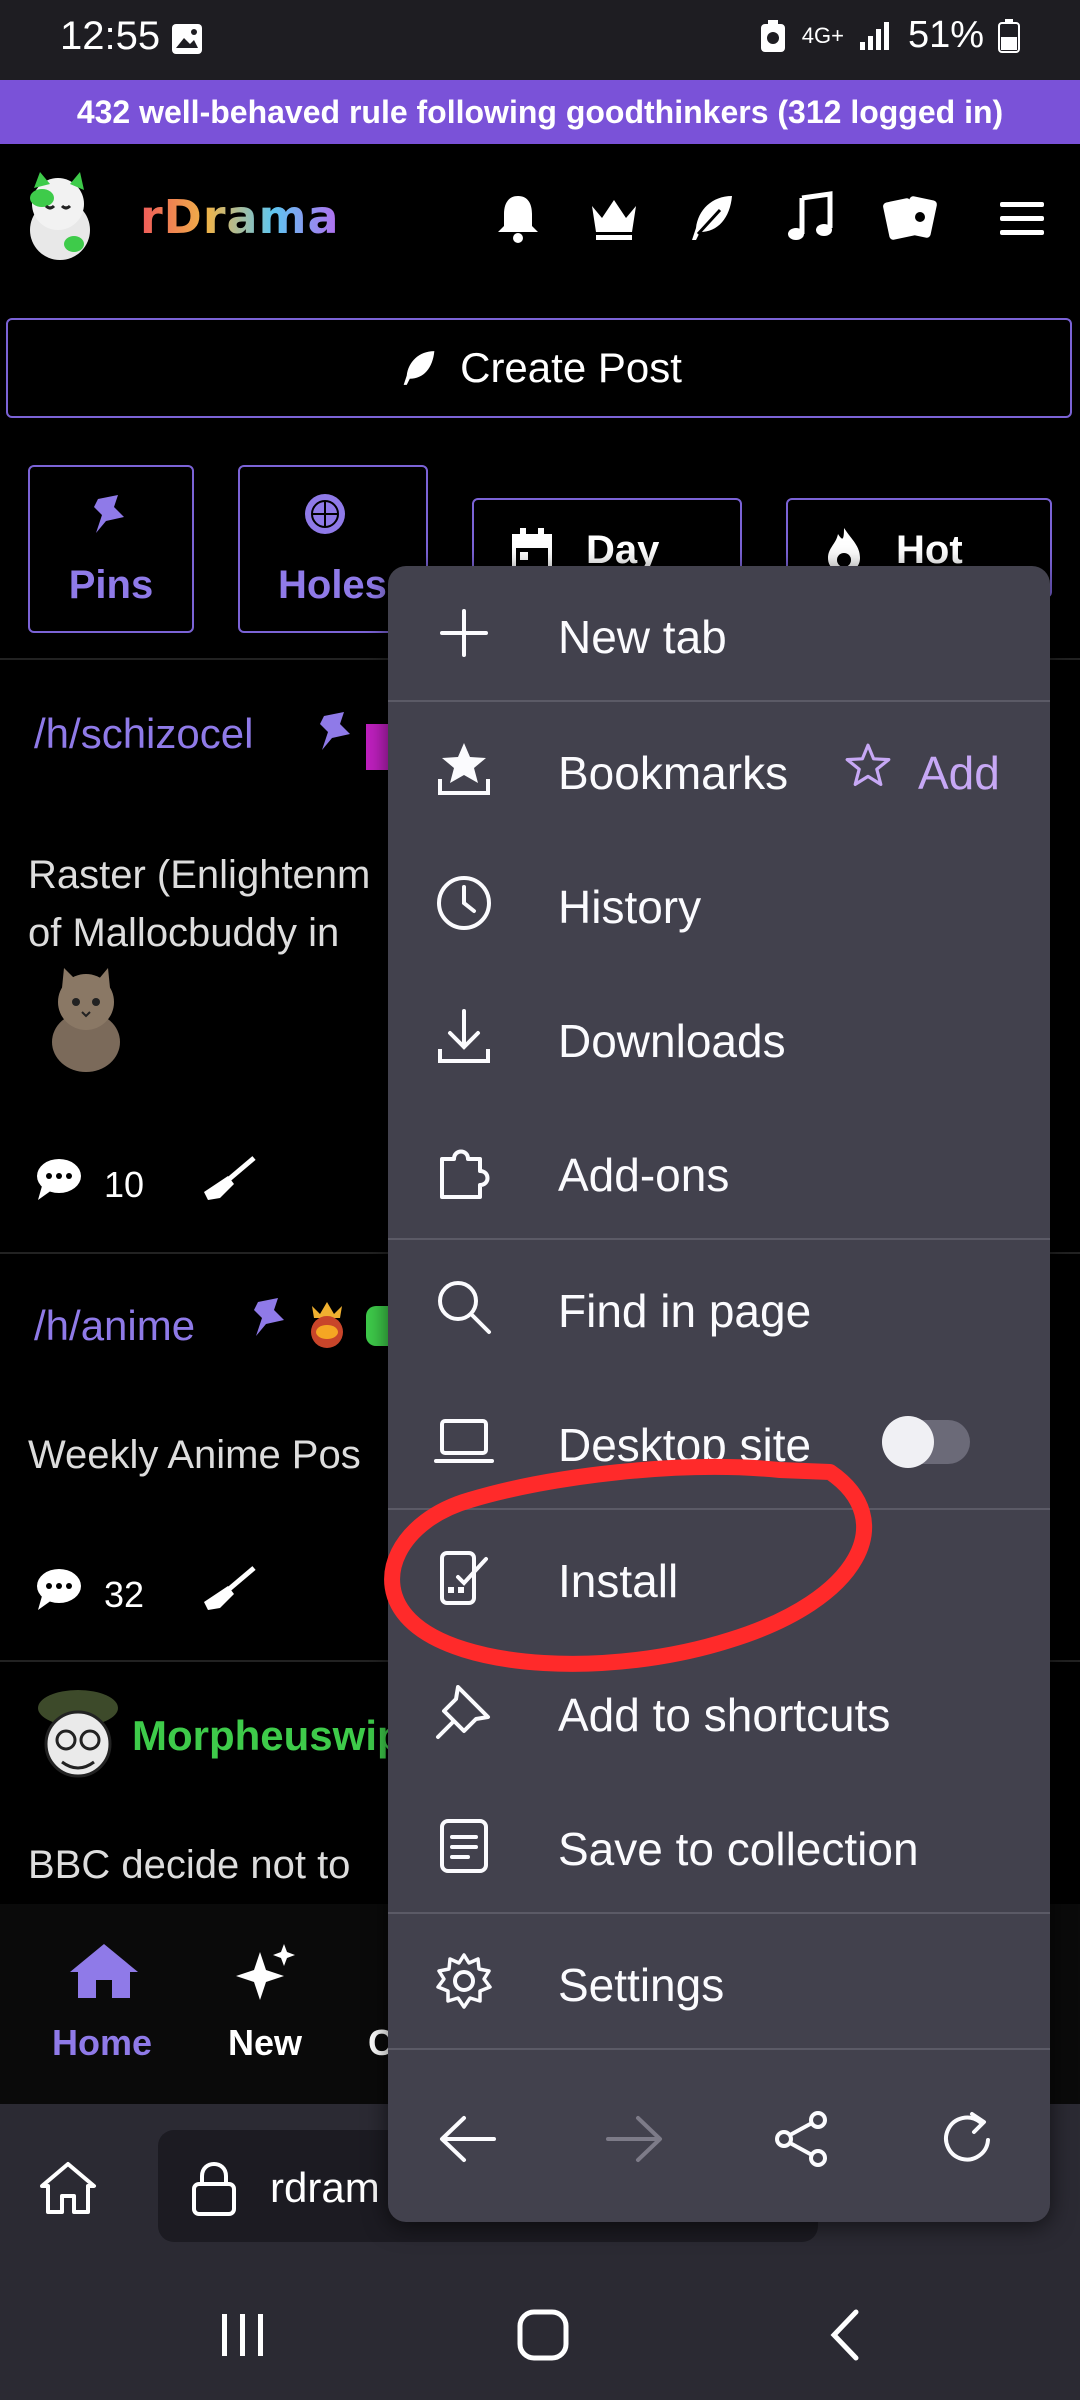 This screenshot has width=1080, height=2400. What do you see at coordinates (124, 1184) in the screenshot?
I see `comment-count: 10` at bounding box center [124, 1184].